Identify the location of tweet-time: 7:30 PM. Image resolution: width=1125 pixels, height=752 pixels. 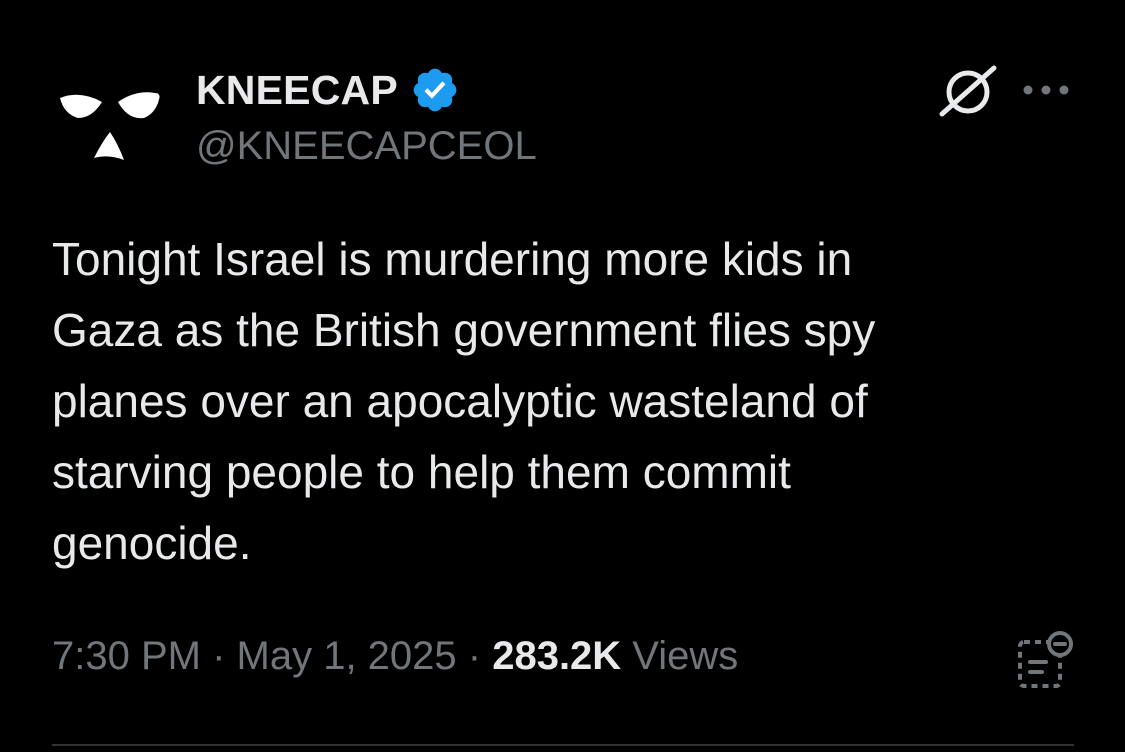
(126, 656).